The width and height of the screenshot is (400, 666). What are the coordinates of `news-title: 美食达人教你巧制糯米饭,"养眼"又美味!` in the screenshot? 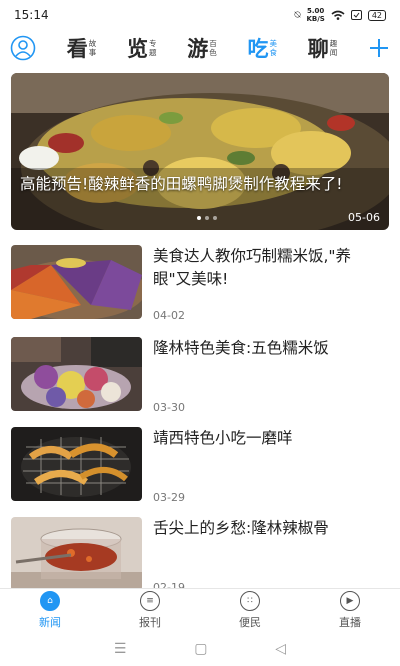 It's located at (252, 267).